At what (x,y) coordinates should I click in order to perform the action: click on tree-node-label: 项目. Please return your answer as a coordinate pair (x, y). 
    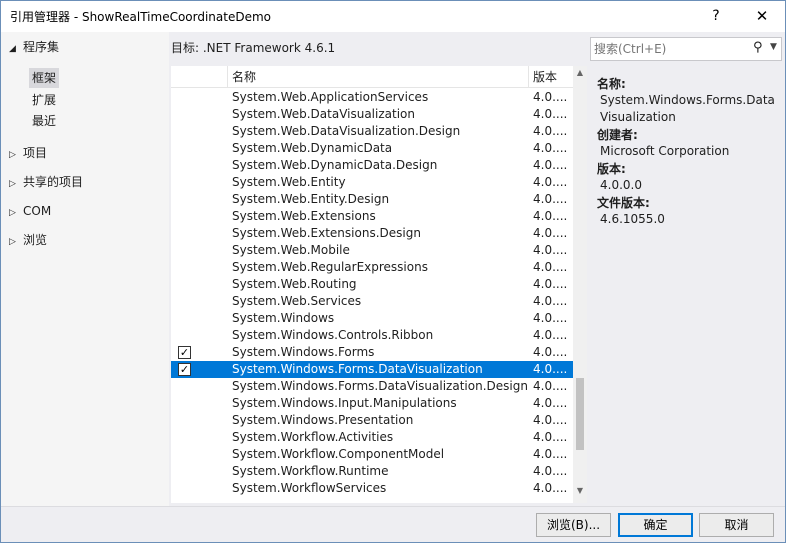
    Looking at the image, I should click on (35, 153).